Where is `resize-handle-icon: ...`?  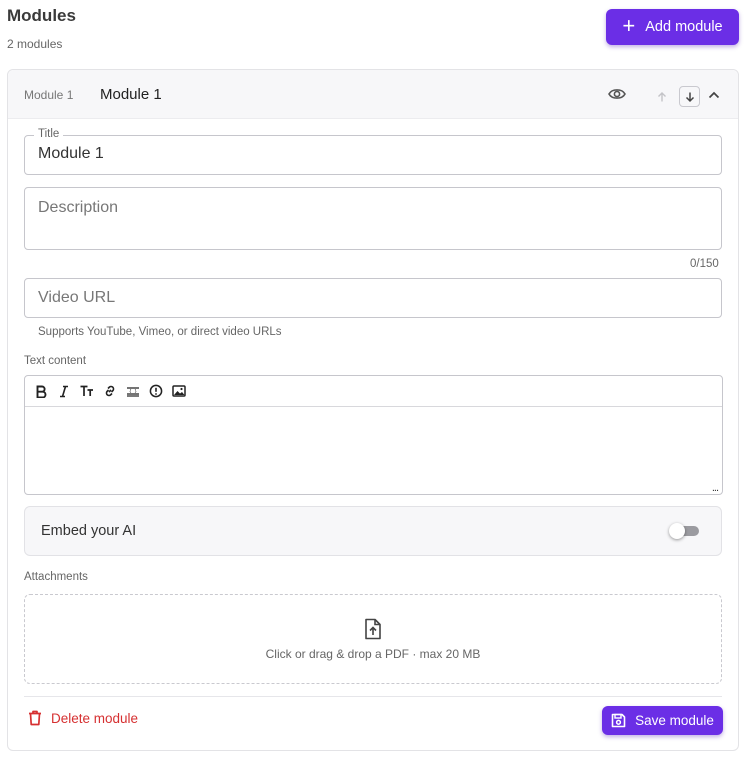
resize-handle-icon: ... is located at coordinates (715, 488).